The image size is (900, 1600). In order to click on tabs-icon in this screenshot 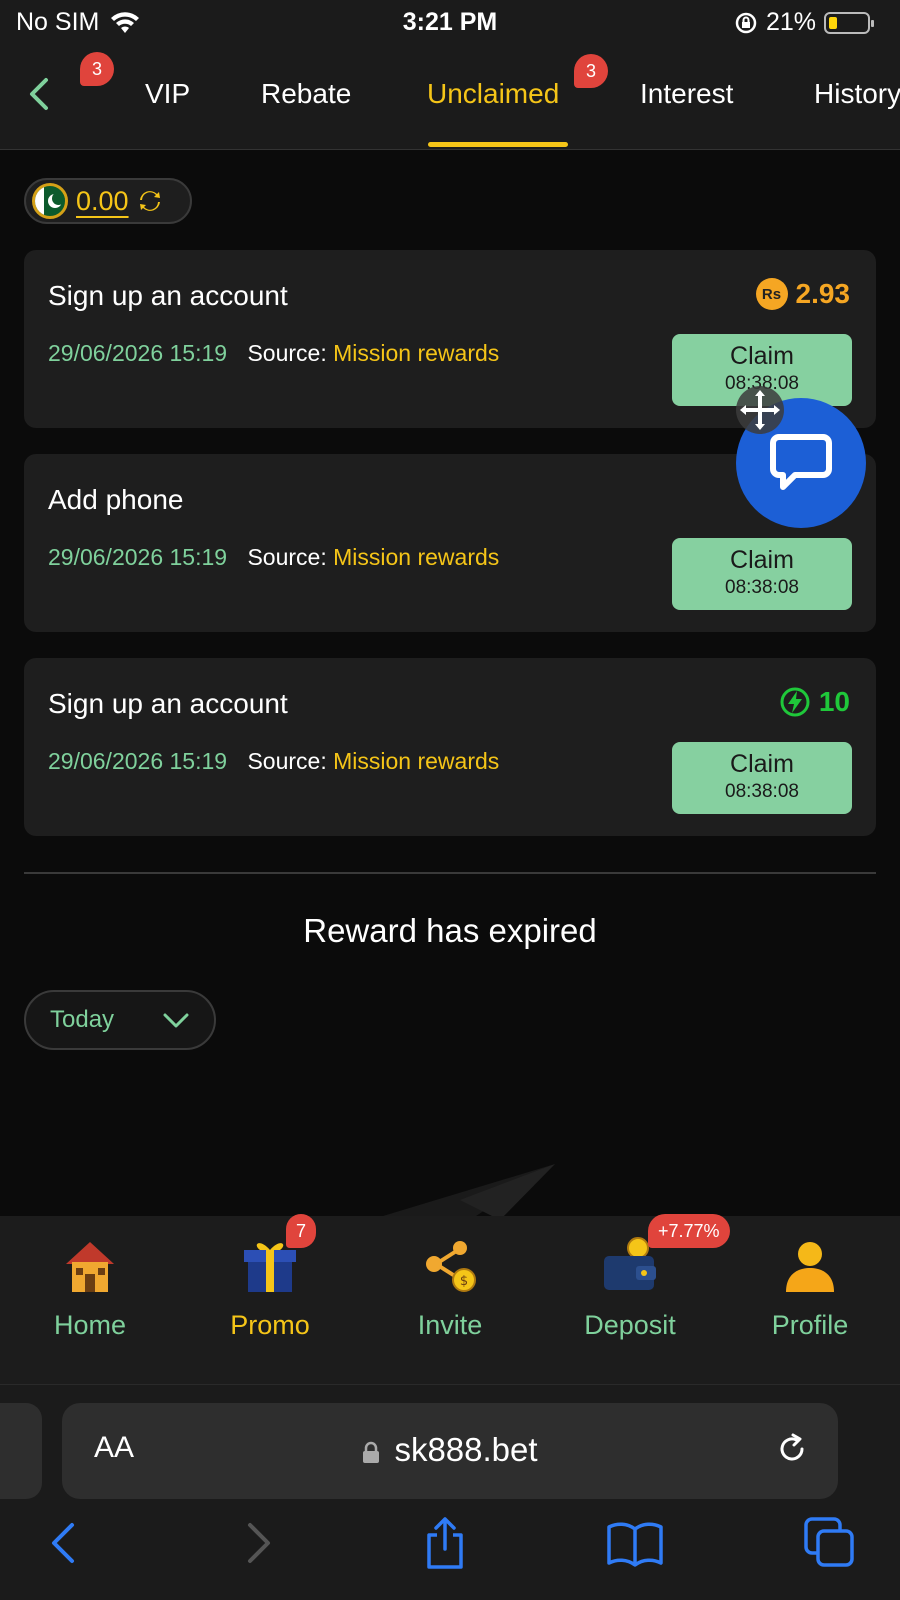, I will do `click(830, 1543)`.